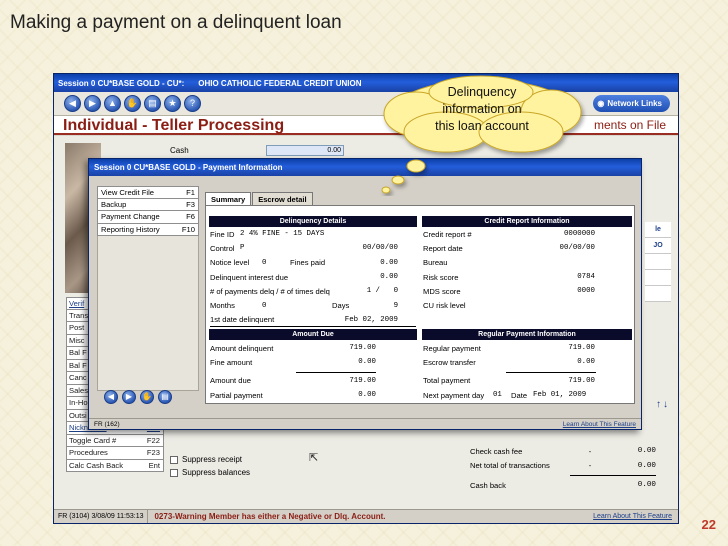 The width and height of the screenshot is (728, 546). I want to click on delinquent-interest-value: 0.00, so click(389, 277).